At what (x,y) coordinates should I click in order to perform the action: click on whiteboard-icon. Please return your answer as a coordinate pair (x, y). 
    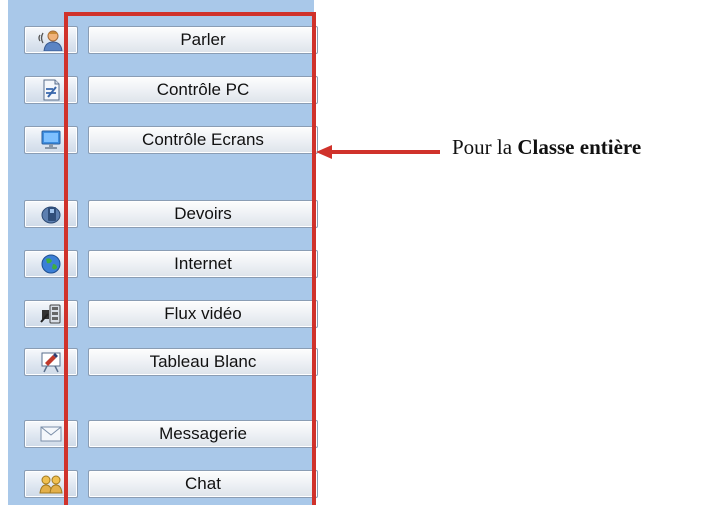
    Looking at the image, I should click on (51, 362).